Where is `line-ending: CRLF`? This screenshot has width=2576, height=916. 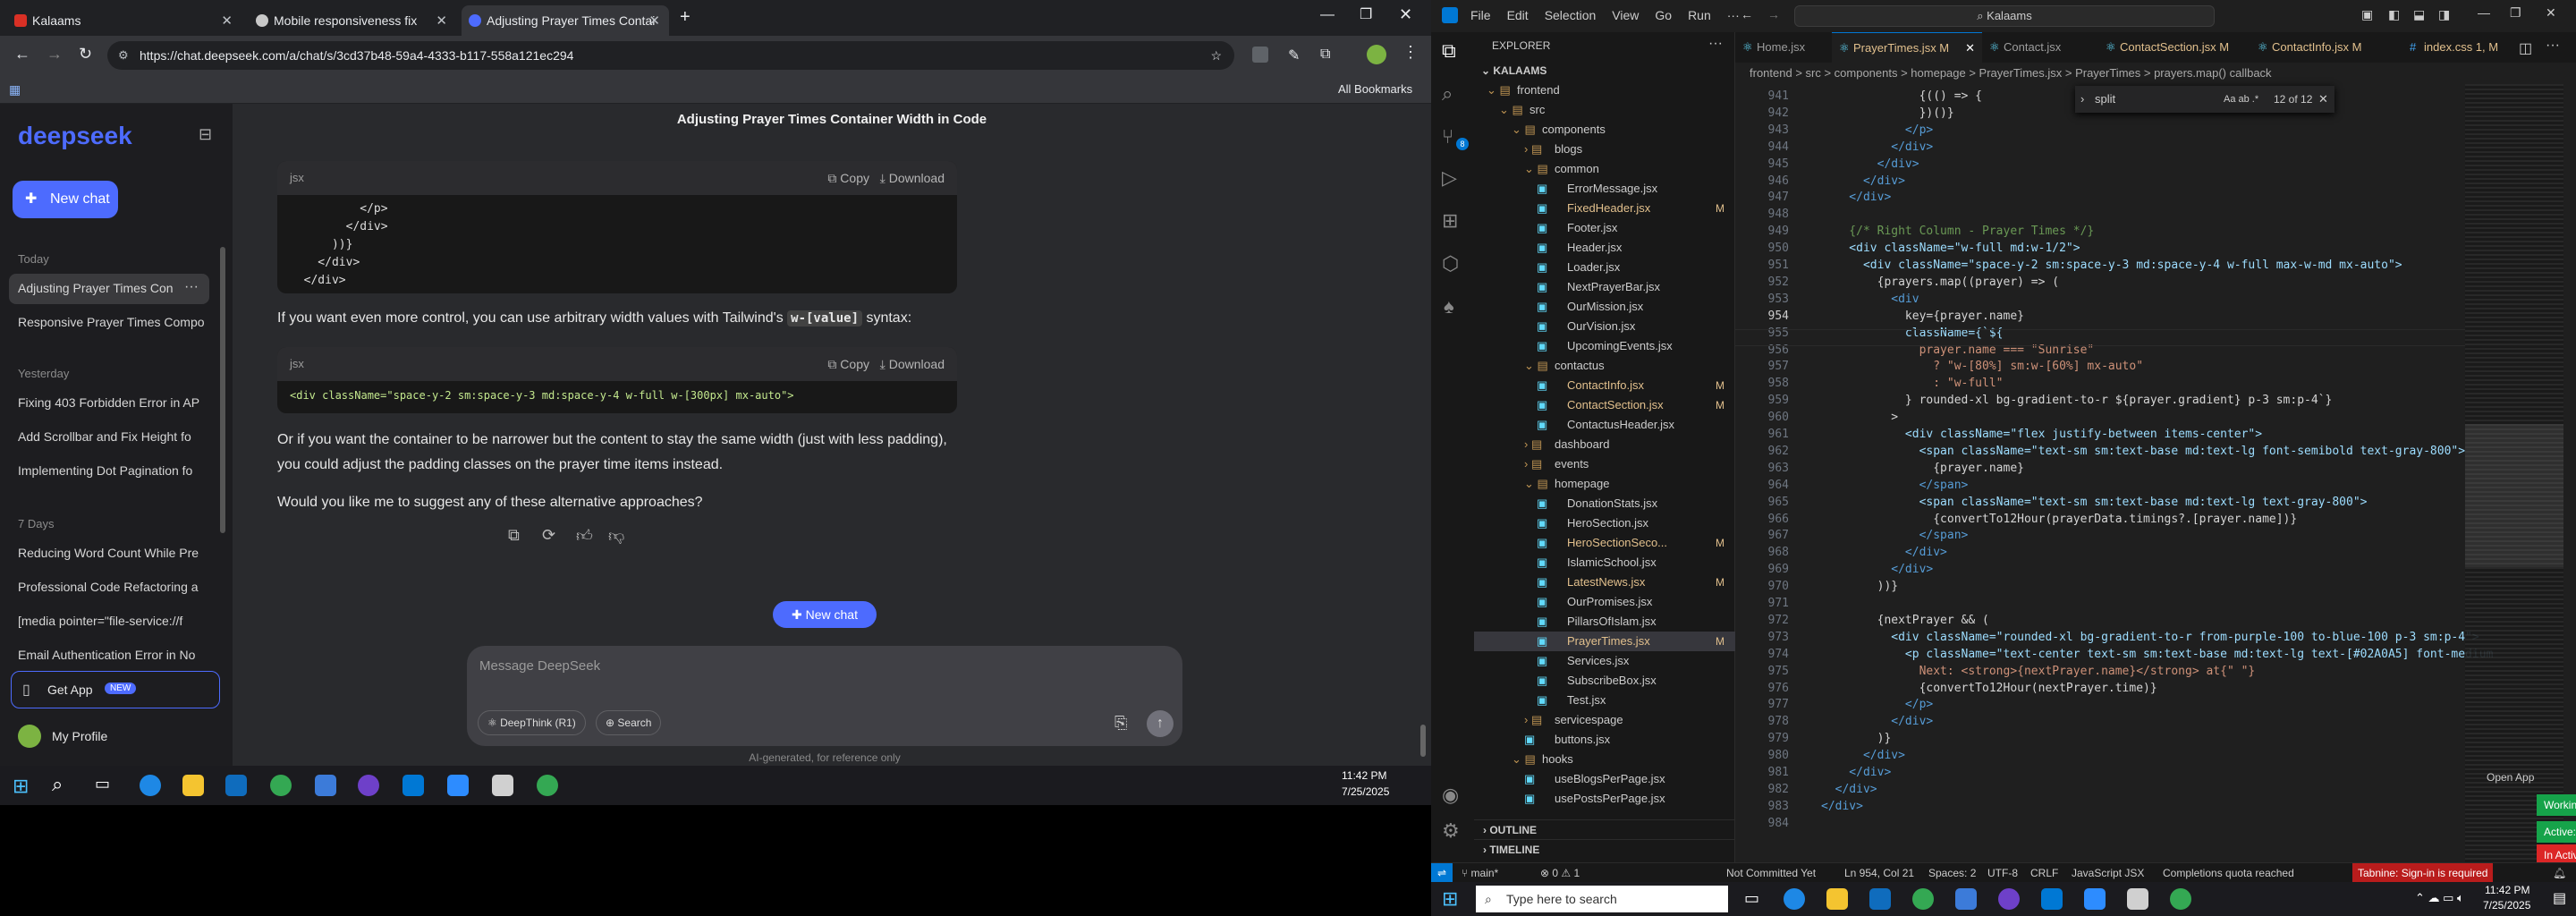
line-ending: CRLF is located at coordinates (2044, 873).